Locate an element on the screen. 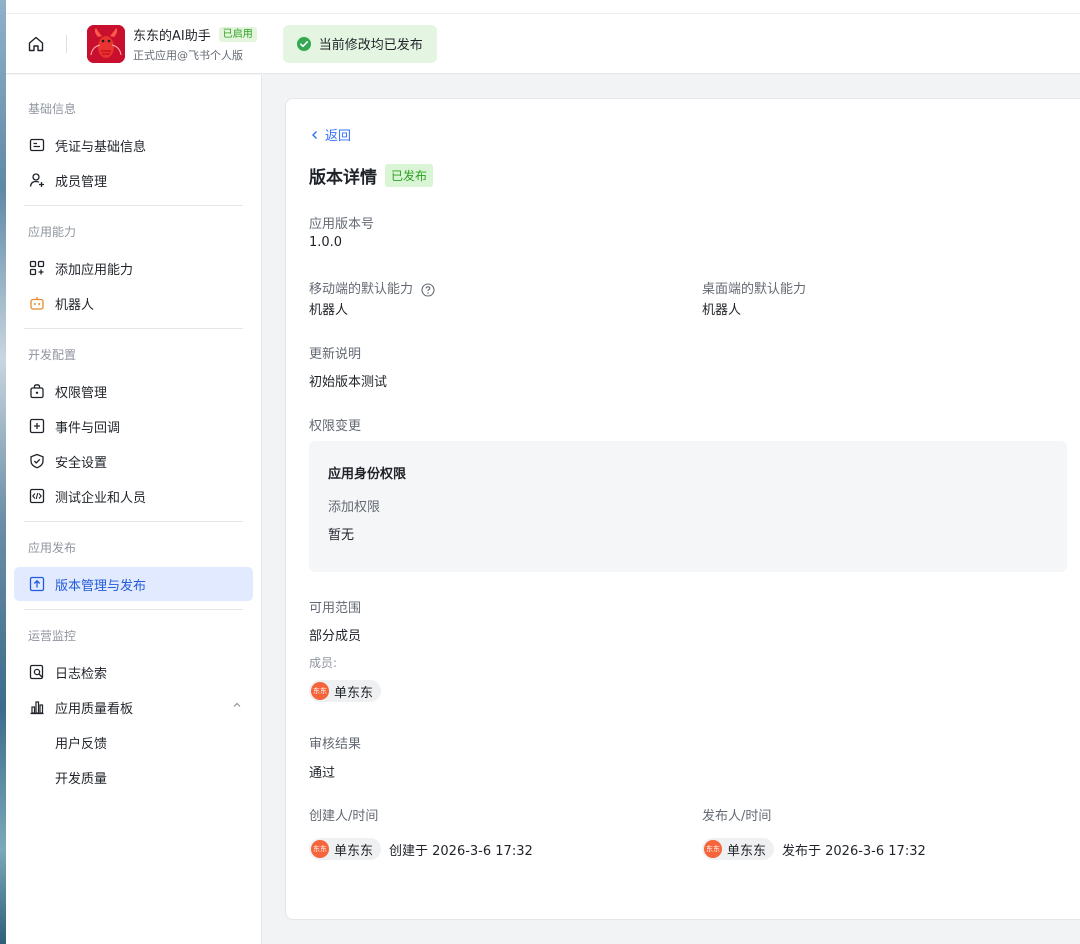  section-ops: 运营监控 is located at coordinates (52, 636).